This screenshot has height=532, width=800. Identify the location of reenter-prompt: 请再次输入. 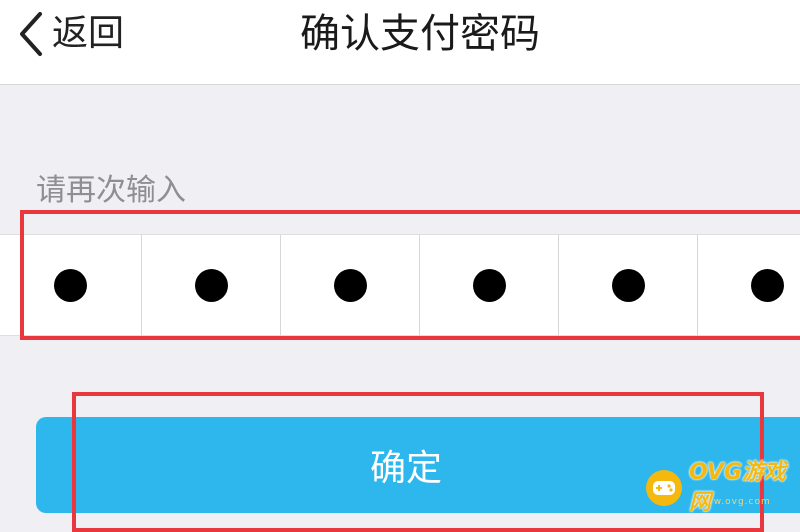
(111, 190).